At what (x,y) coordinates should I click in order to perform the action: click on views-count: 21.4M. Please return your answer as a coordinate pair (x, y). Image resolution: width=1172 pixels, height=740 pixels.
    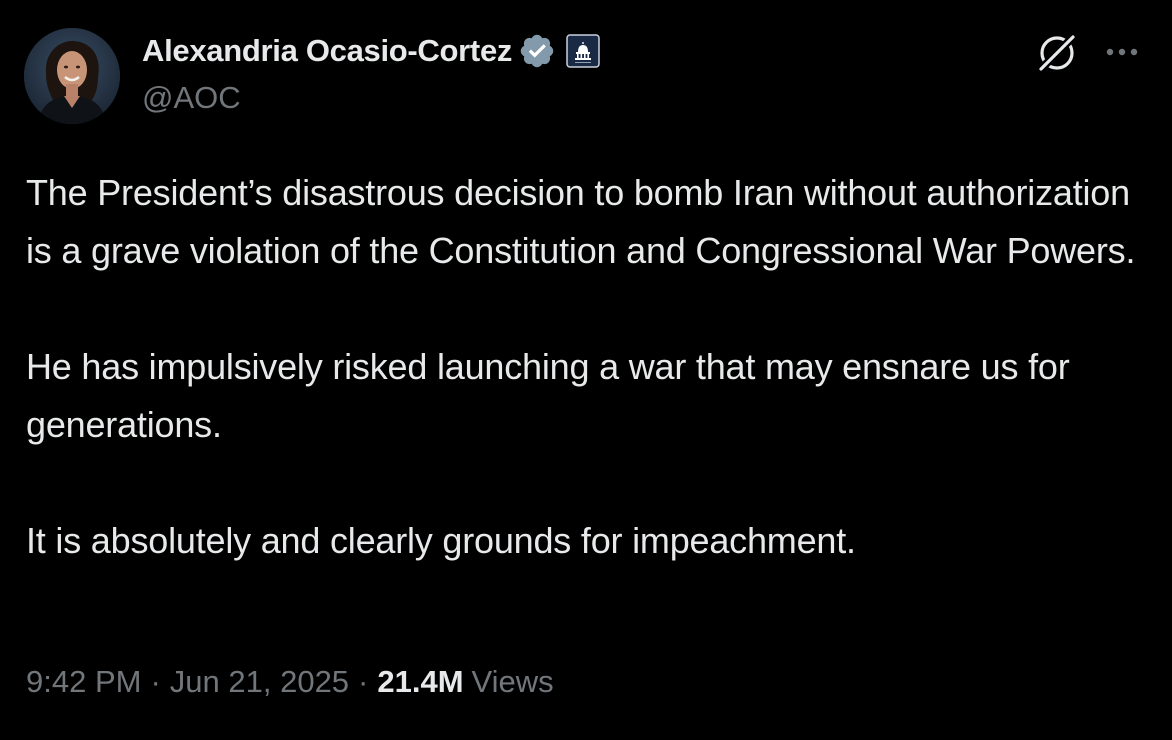
    Looking at the image, I should click on (420, 682).